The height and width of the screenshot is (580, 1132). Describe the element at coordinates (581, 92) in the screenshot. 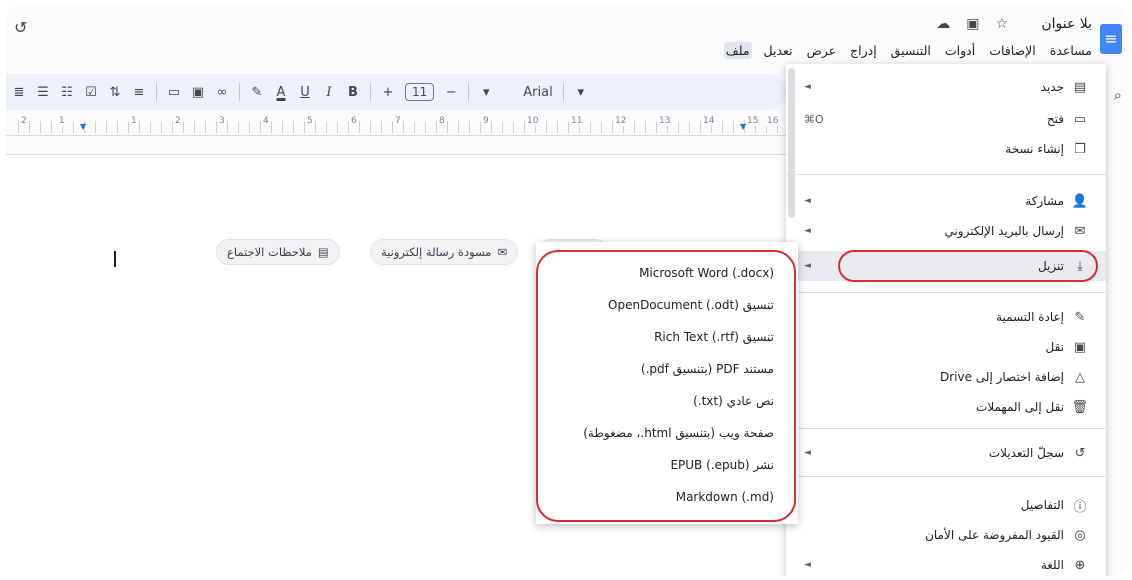

I see `style-dropdown-arrow-icon: ▾` at that location.